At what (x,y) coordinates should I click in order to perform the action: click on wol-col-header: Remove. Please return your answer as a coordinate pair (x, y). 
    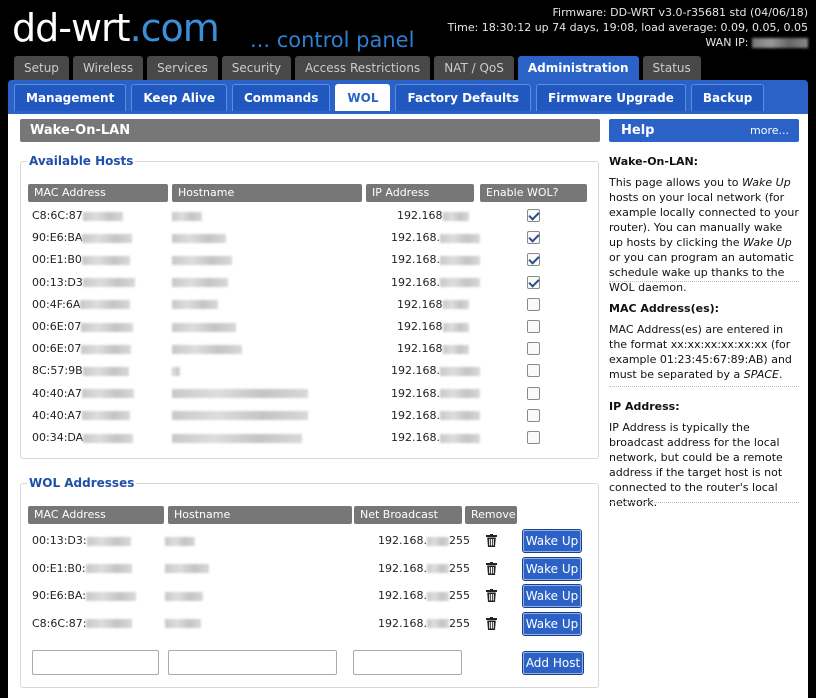
    Looking at the image, I should click on (491, 515).